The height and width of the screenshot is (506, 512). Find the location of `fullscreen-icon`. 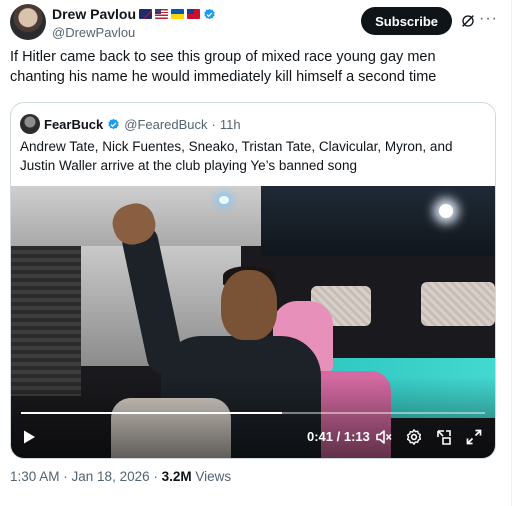

fullscreen-icon is located at coordinates (474, 437).